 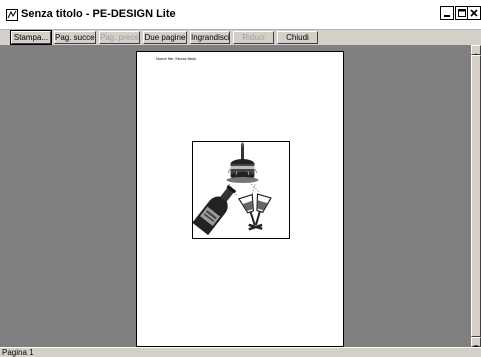 I want to click on zoom-in-button: Ingrandisci, so click(x=210, y=37).